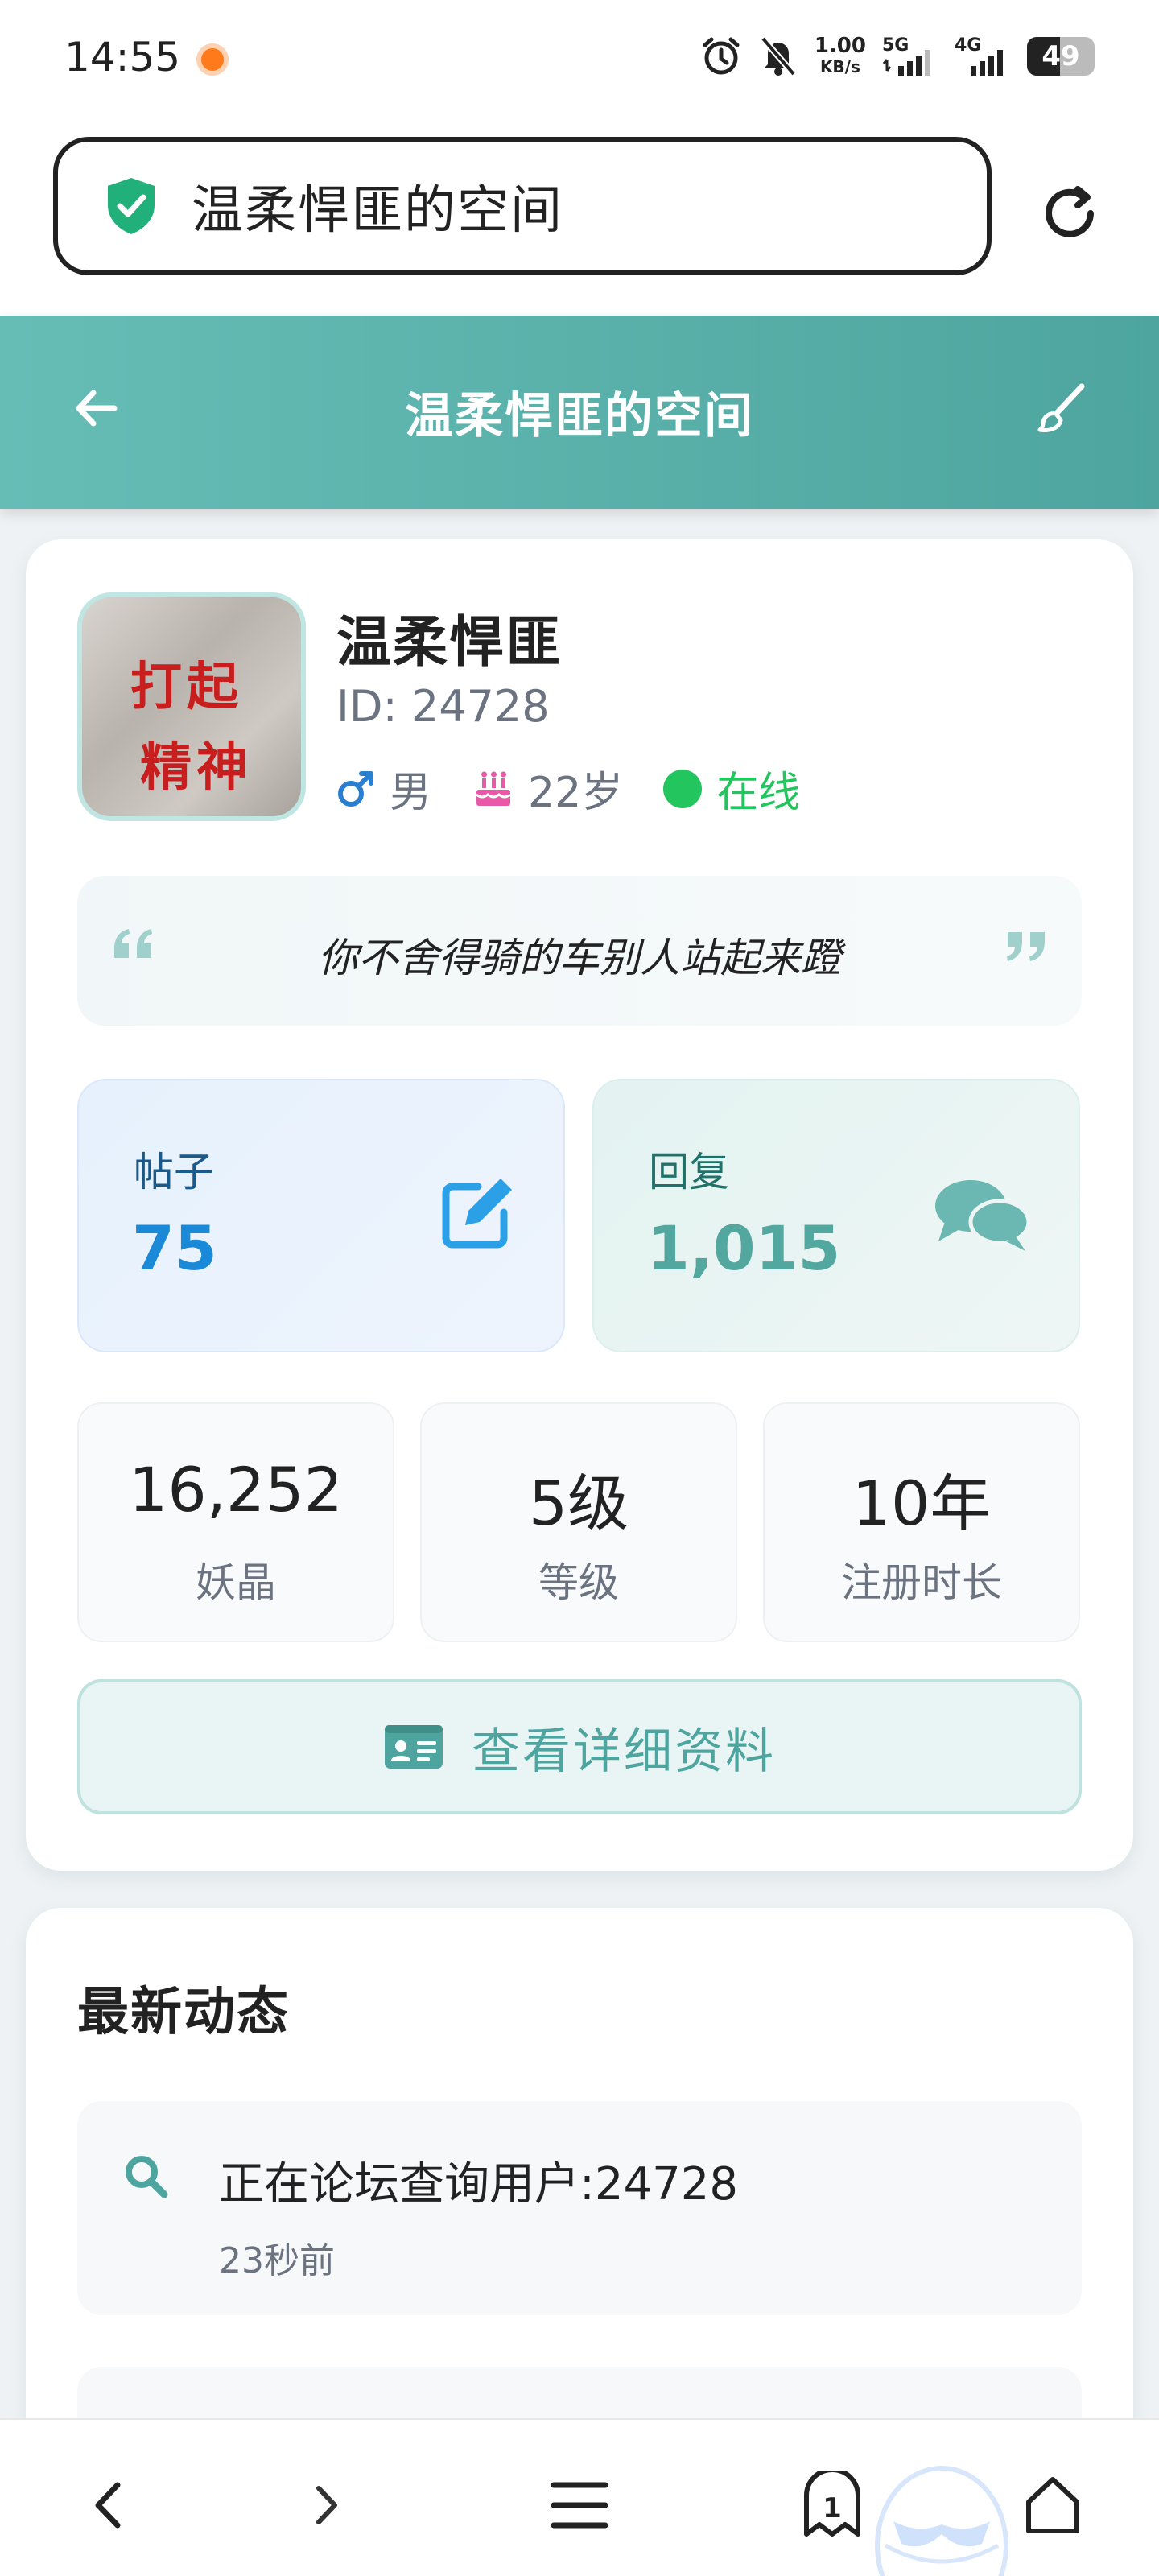 This screenshot has width=1159, height=2576. What do you see at coordinates (922, 1582) in the screenshot?
I see `registration-label: 注册时长` at bounding box center [922, 1582].